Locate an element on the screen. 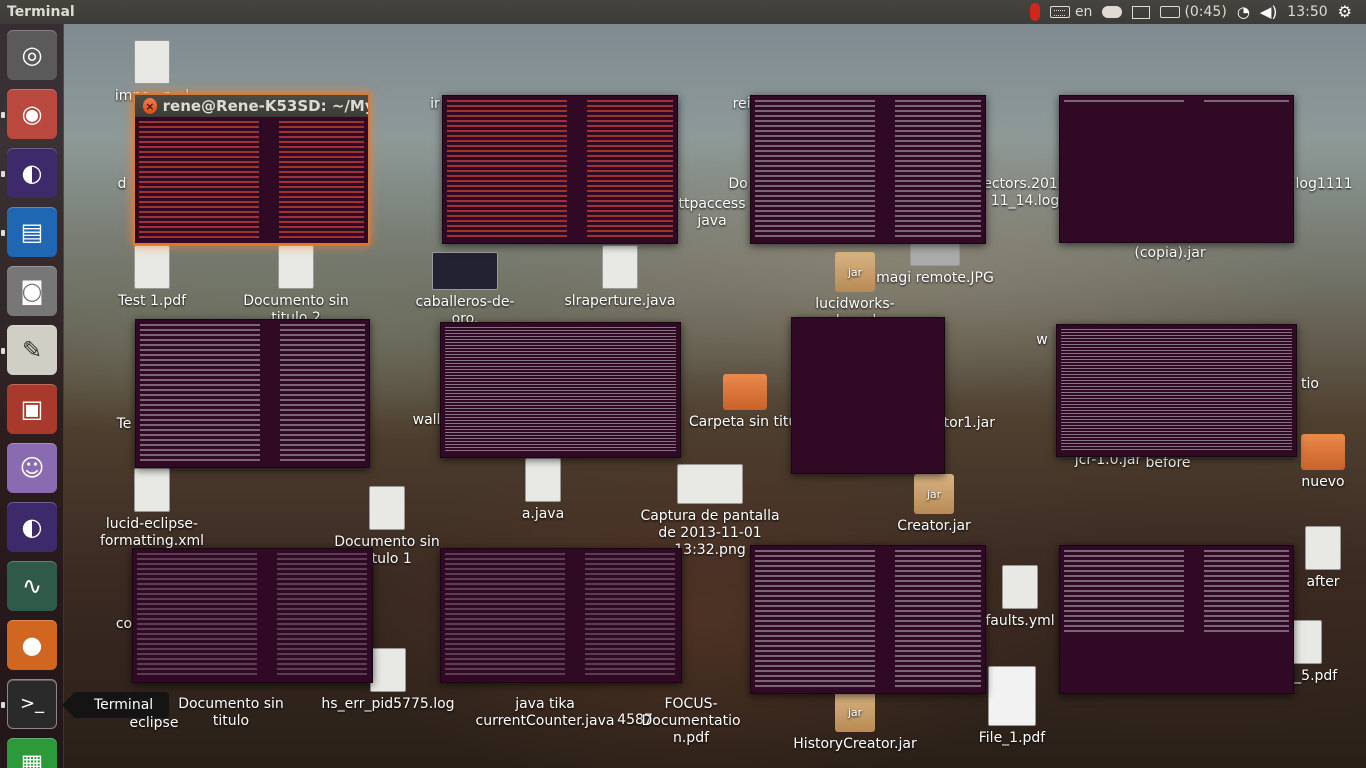  keyboard-indicator: en is located at coordinates (1070, 12).